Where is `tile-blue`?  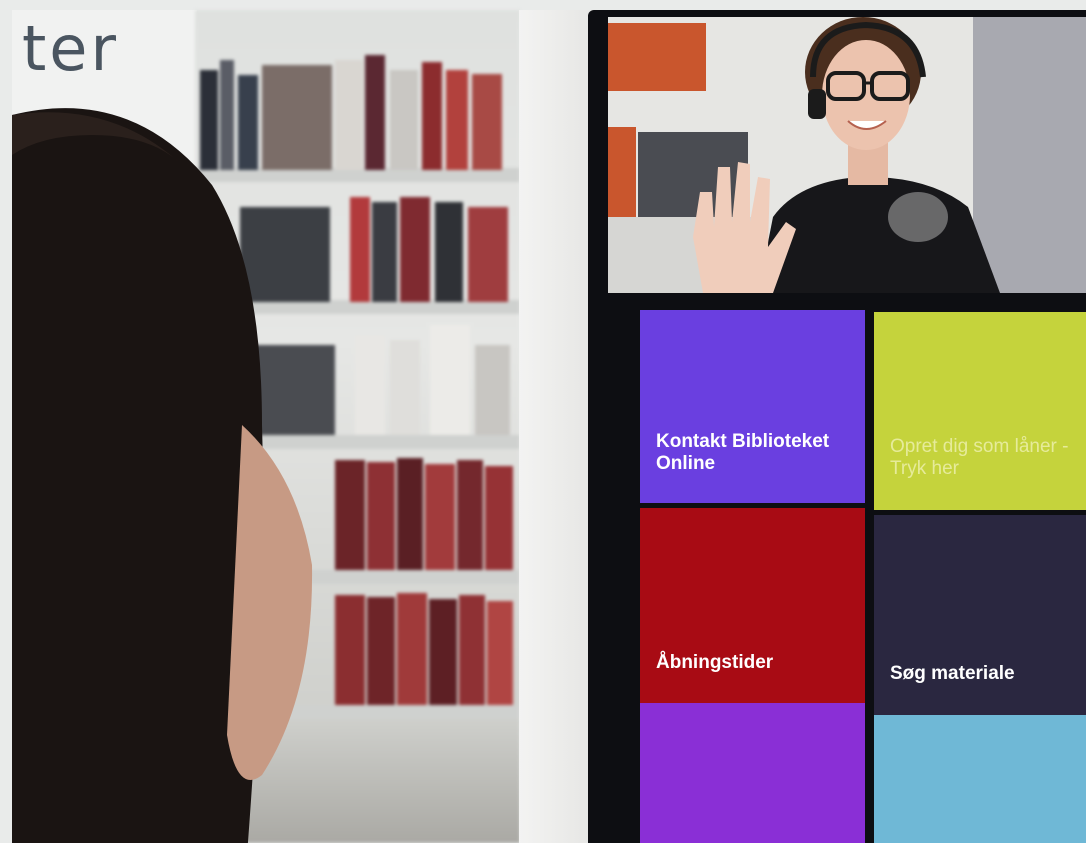
tile-blue is located at coordinates (980, 779).